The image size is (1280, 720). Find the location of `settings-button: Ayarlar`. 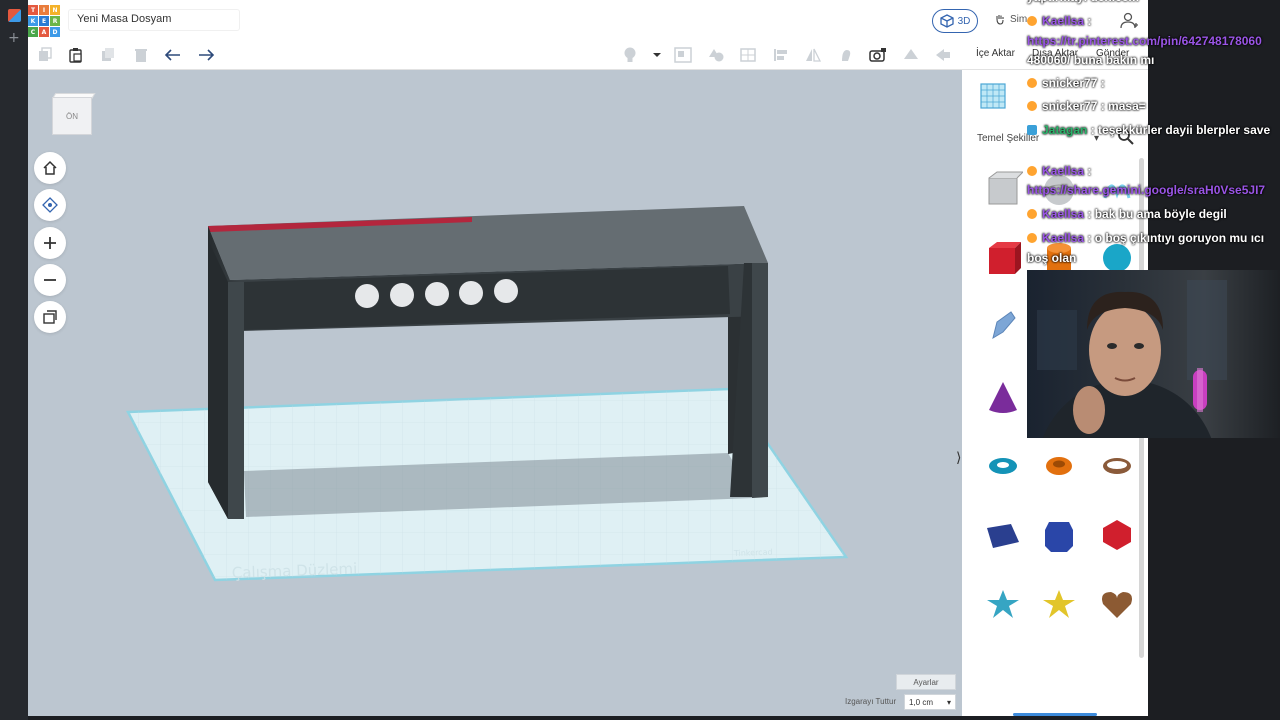

settings-button: Ayarlar is located at coordinates (926, 682).